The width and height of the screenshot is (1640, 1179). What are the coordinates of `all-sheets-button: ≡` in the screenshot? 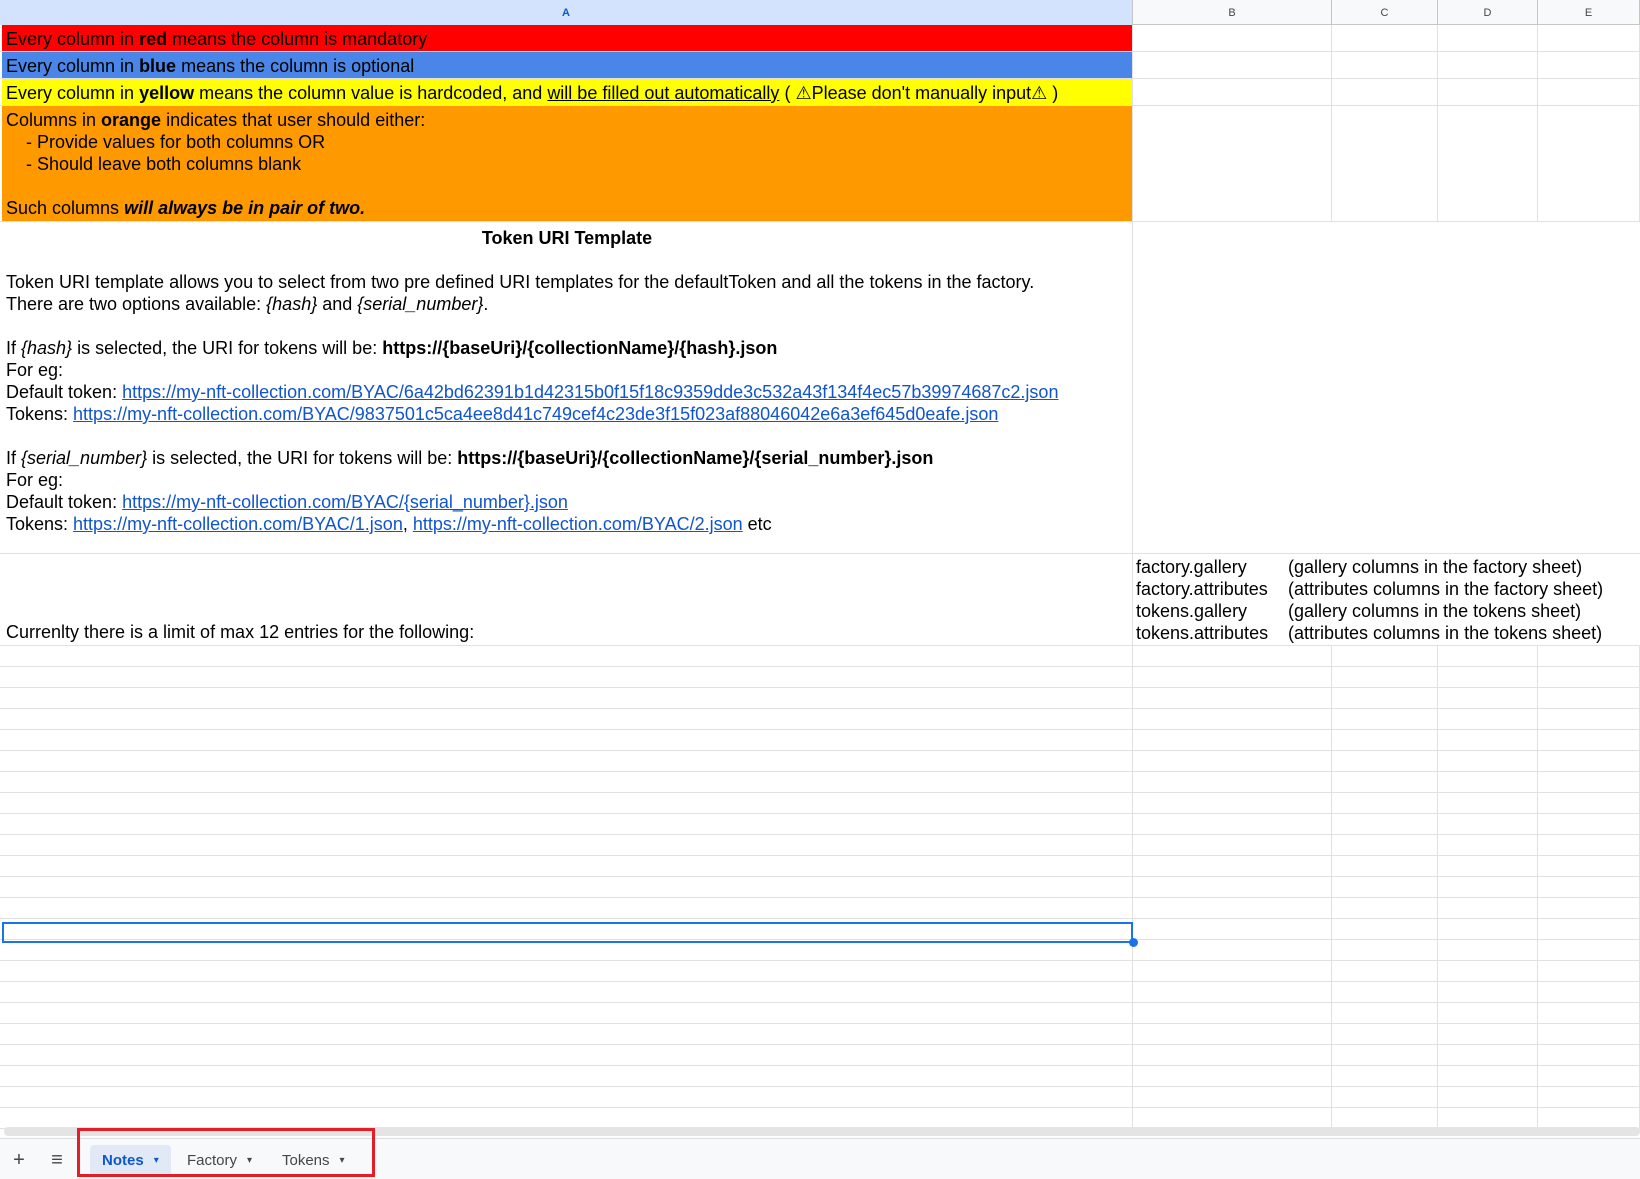 It's located at (57, 1160).